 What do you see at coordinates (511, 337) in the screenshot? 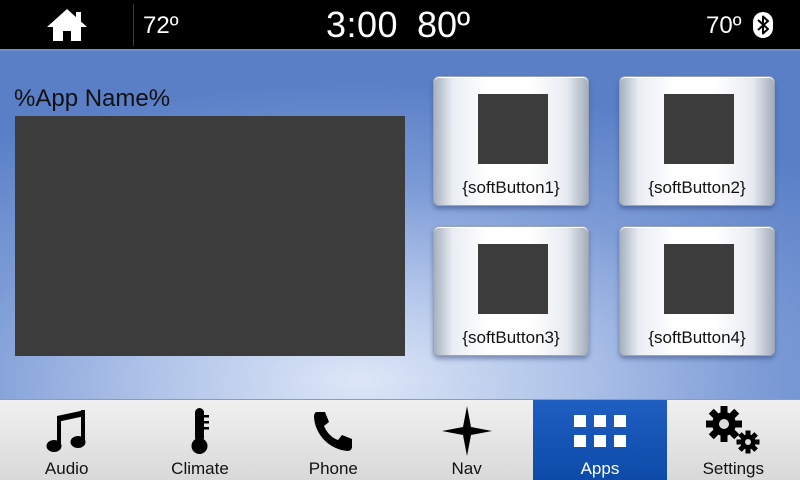
I see `soft-button-label: {softButton3}` at bounding box center [511, 337].